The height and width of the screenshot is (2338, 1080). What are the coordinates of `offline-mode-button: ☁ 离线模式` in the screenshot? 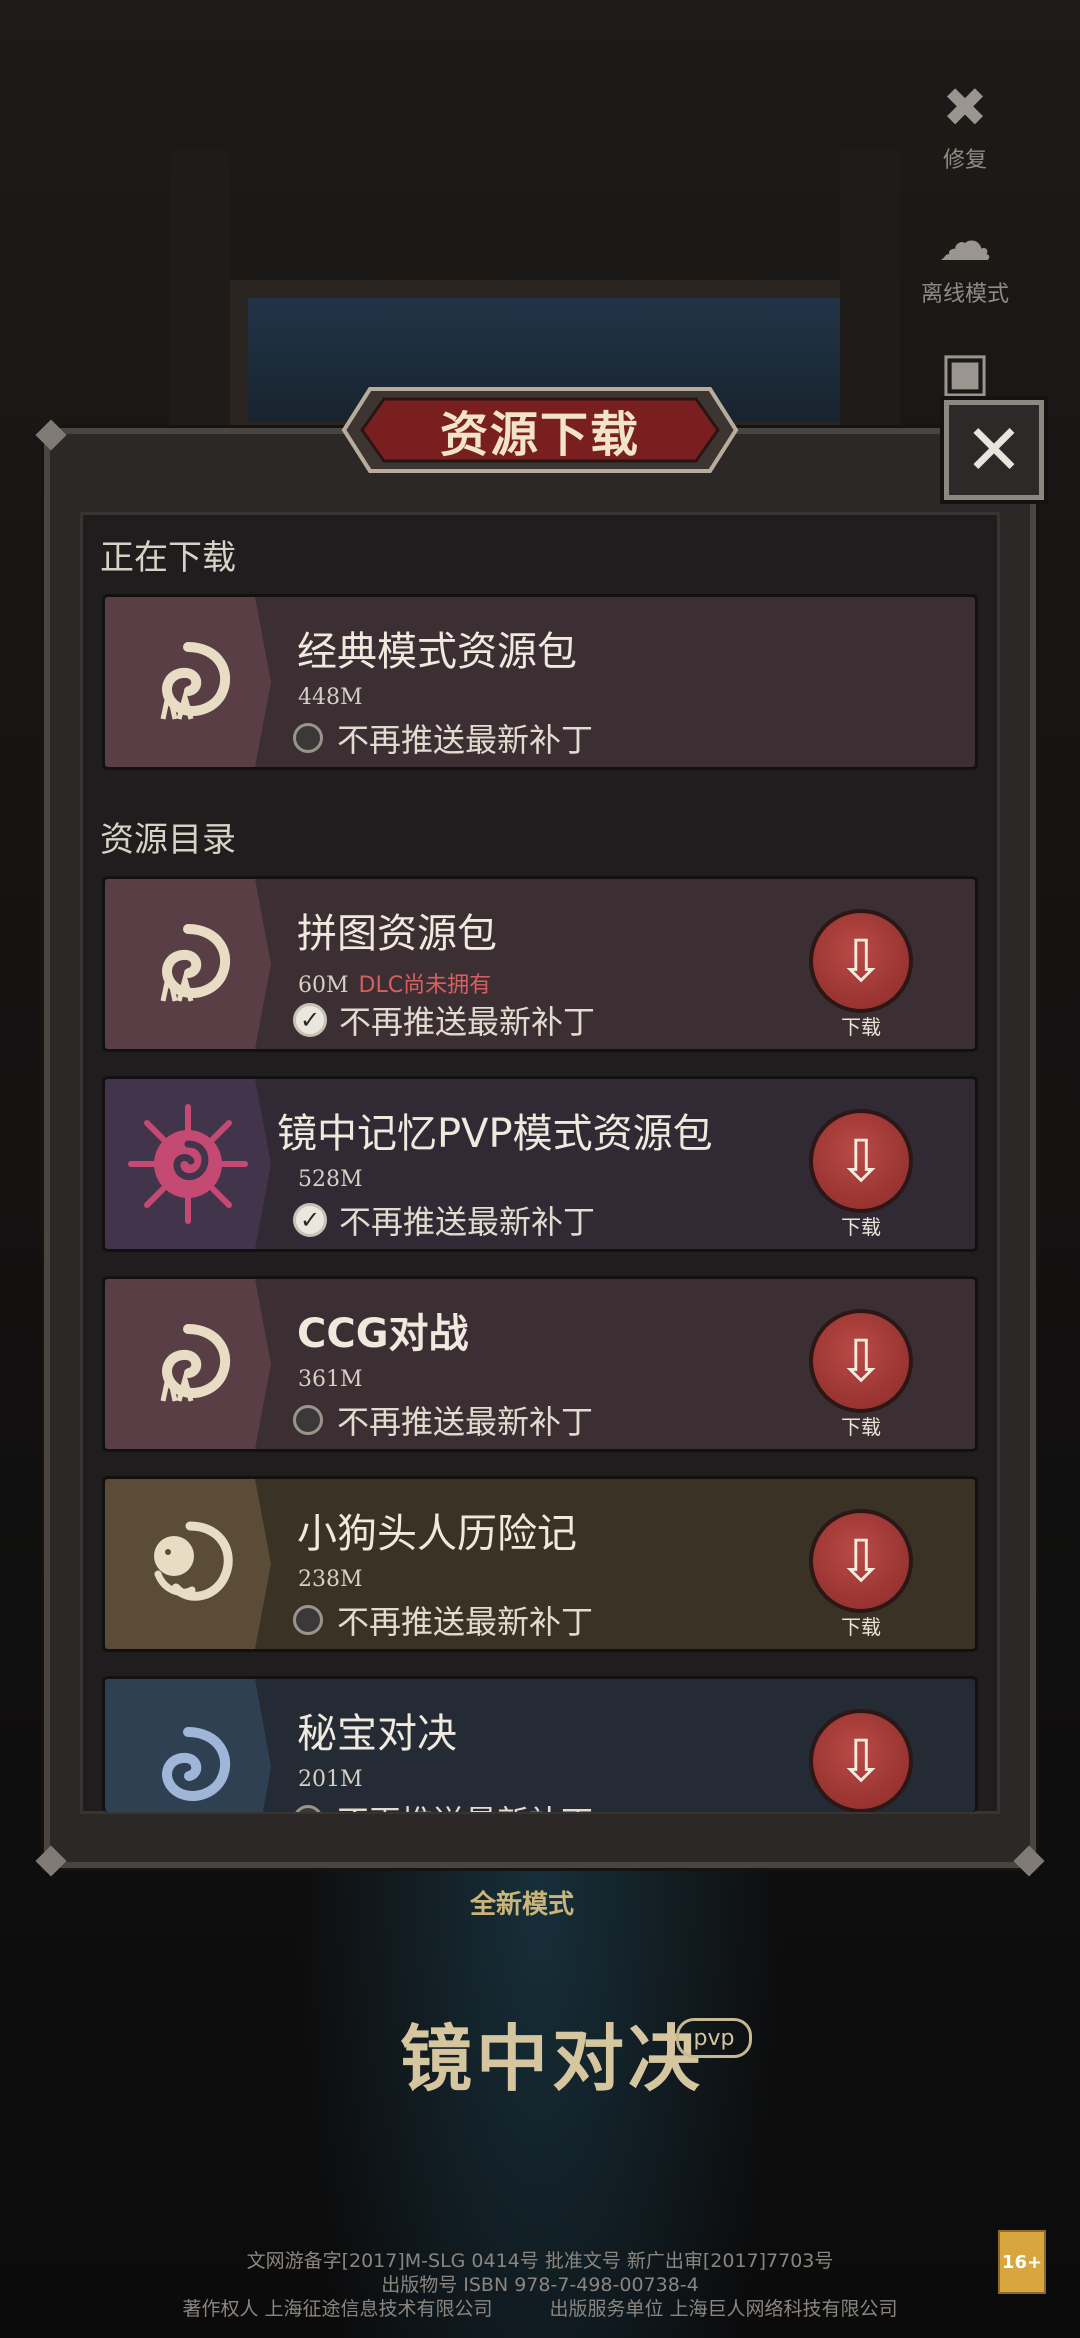 It's located at (965, 257).